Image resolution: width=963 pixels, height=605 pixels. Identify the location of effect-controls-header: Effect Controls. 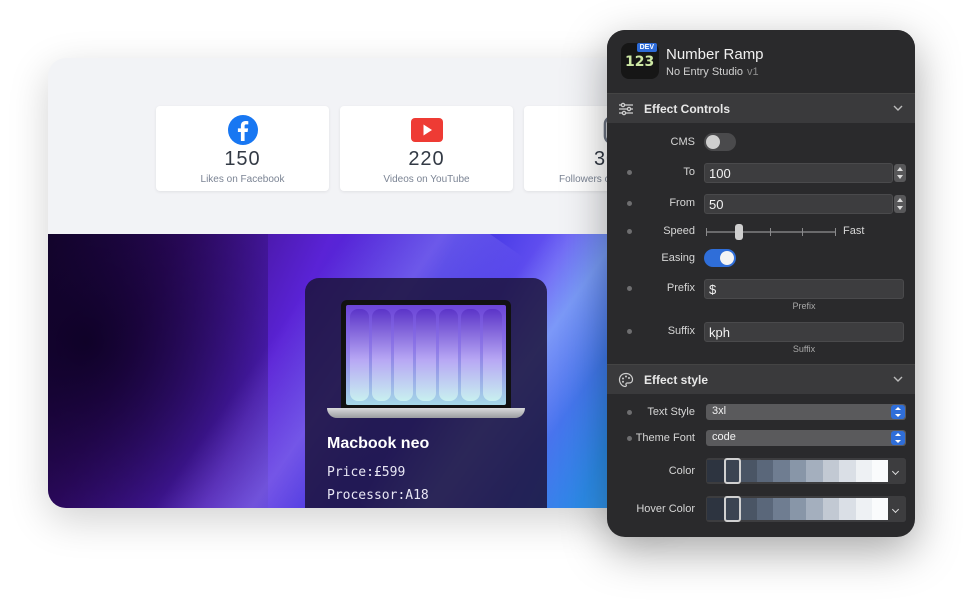
(761, 108).